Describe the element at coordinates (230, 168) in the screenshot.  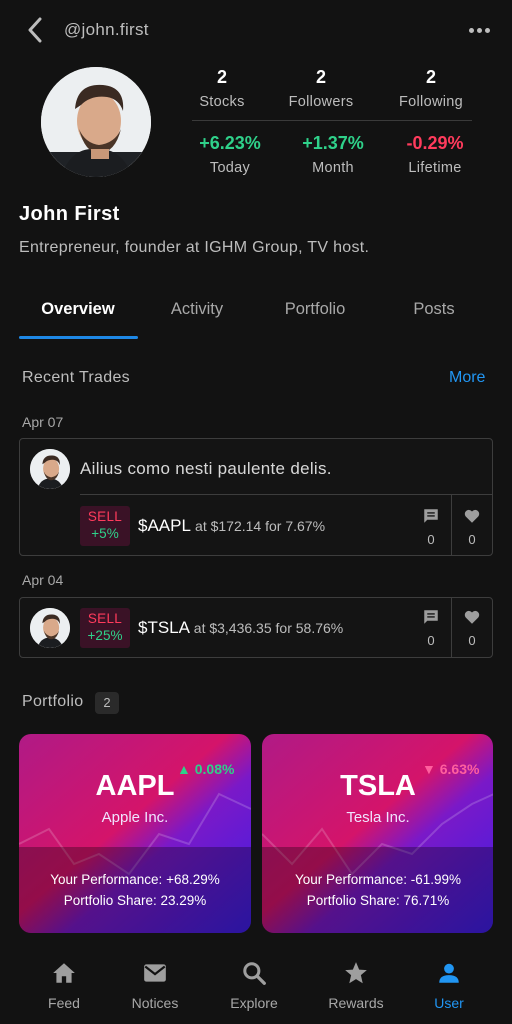
I see `performance-label: Today` at that location.